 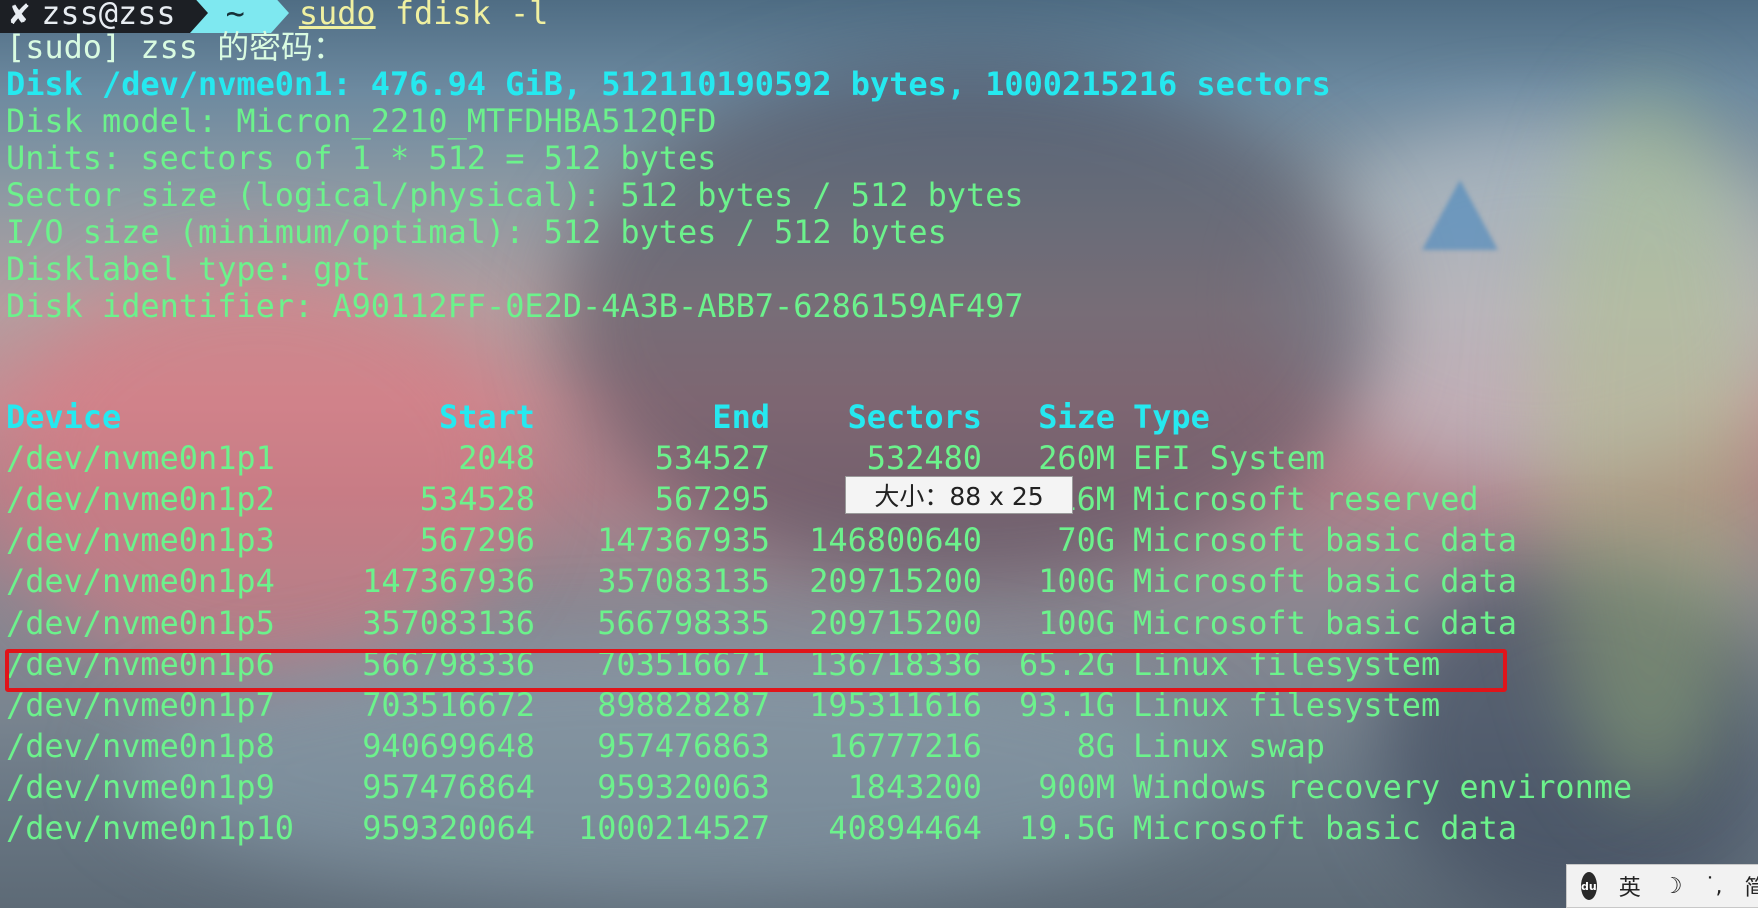 I want to click on cell-sectors: 146800640, so click(x=895, y=540).